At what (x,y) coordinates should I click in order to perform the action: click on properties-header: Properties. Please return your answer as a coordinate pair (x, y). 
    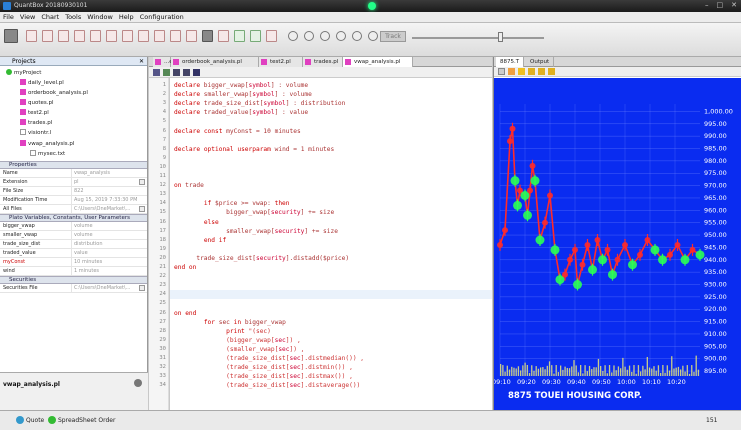
    Looking at the image, I should click on (73, 165).